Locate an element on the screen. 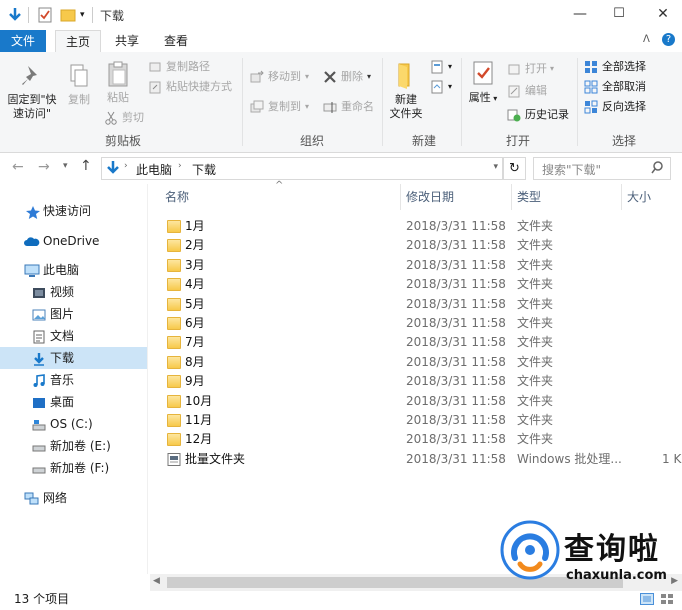 The width and height of the screenshot is (682, 610). properties-button: 属性 ▾ is located at coordinates (483, 83).